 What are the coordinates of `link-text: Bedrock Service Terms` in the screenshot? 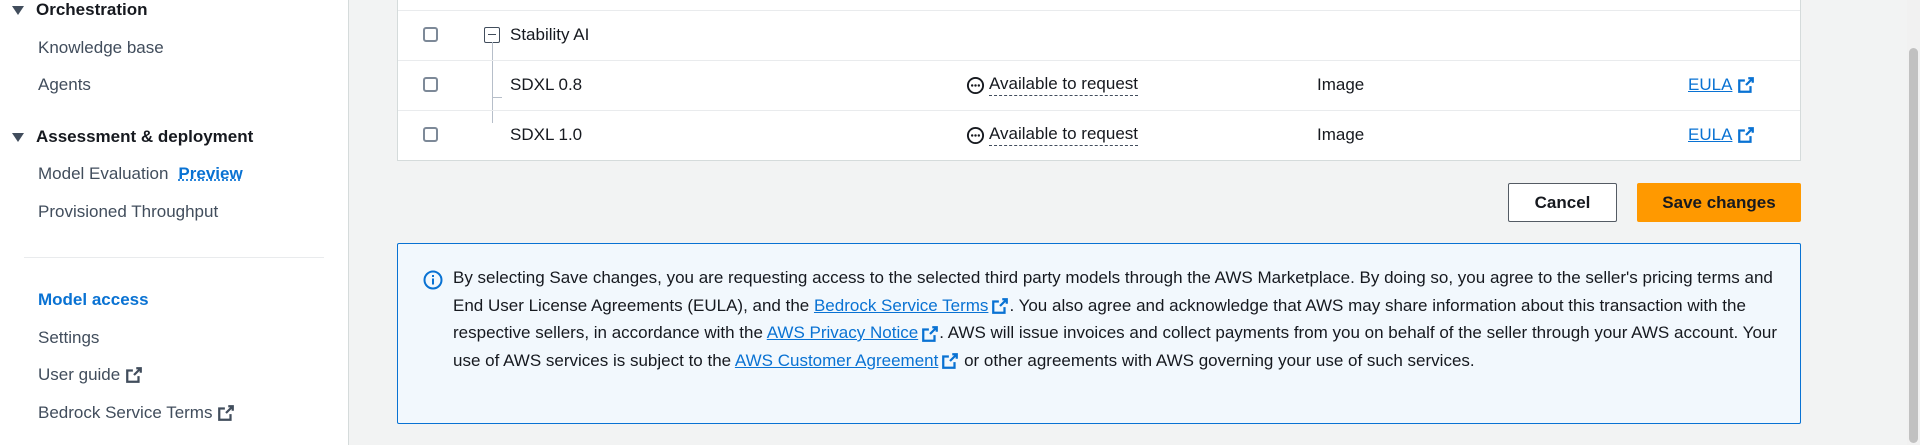 It's located at (901, 305).